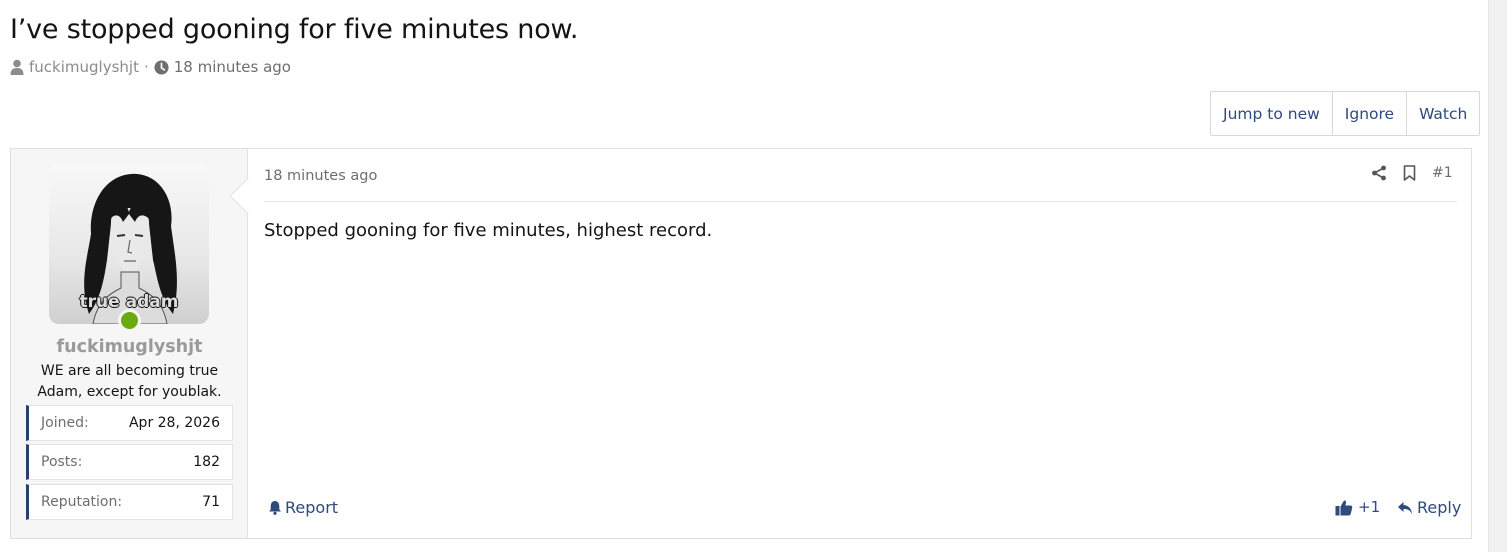 The width and height of the screenshot is (1507, 552). What do you see at coordinates (1442, 173) in the screenshot?
I see `post-number-link: #1` at bounding box center [1442, 173].